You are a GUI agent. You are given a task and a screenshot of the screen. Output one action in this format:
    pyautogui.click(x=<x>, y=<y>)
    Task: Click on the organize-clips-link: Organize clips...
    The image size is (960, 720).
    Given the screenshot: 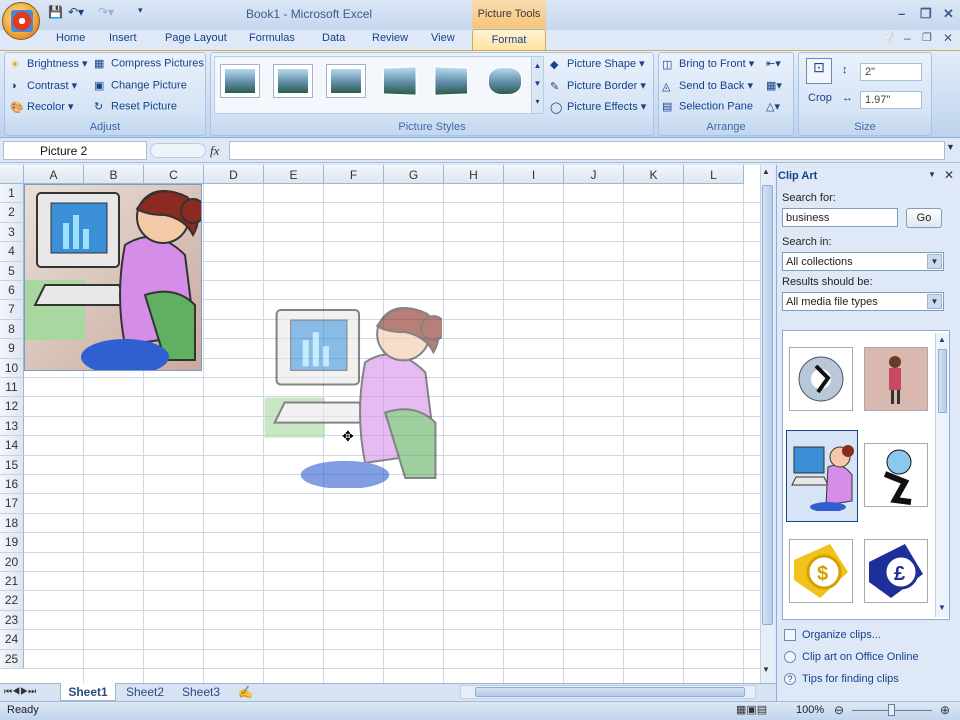 What is the action you would take?
    pyautogui.click(x=841, y=635)
    